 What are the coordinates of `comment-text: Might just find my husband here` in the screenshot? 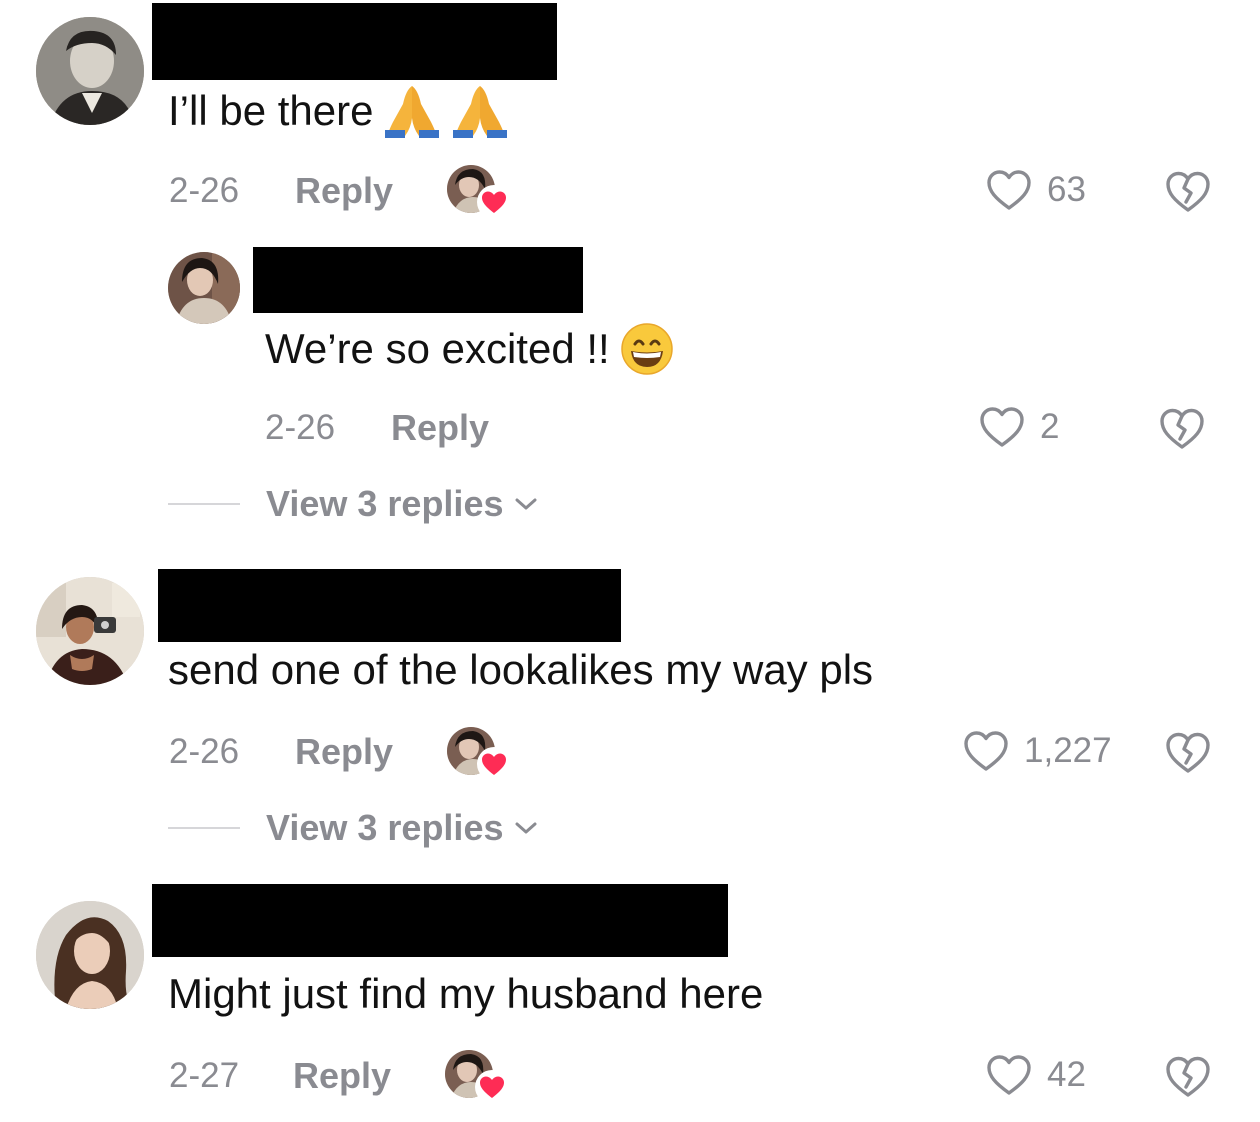 It's located at (465, 994).